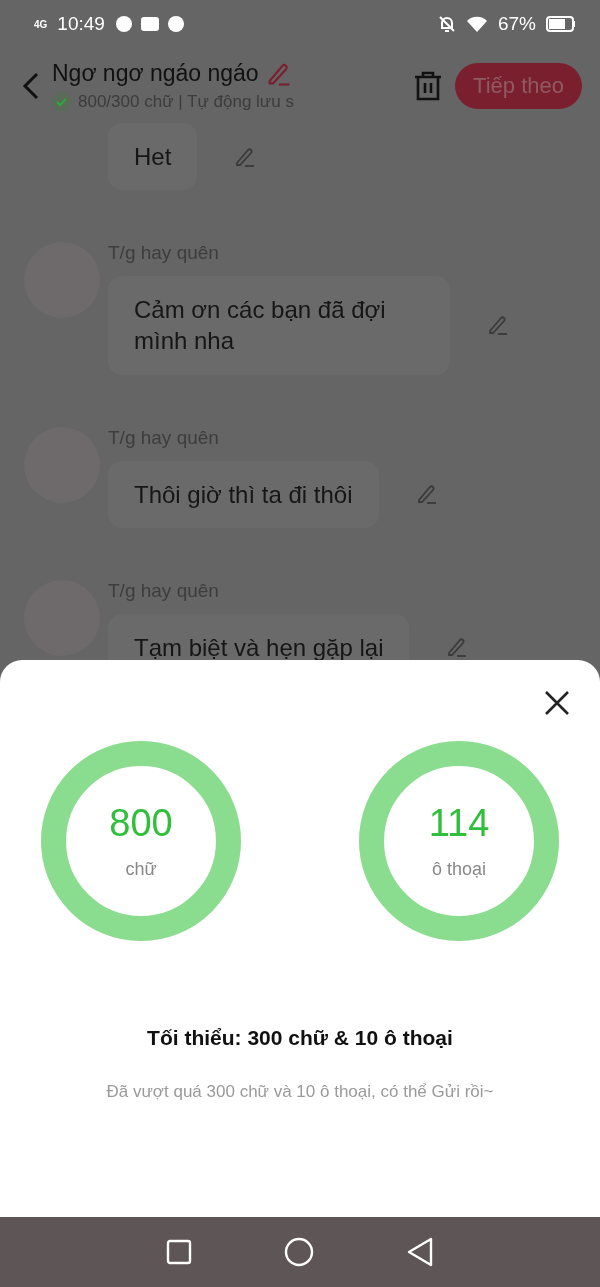  What do you see at coordinates (561, 24) in the screenshot?
I see `battery-icon` at bounding box center [561, 24].